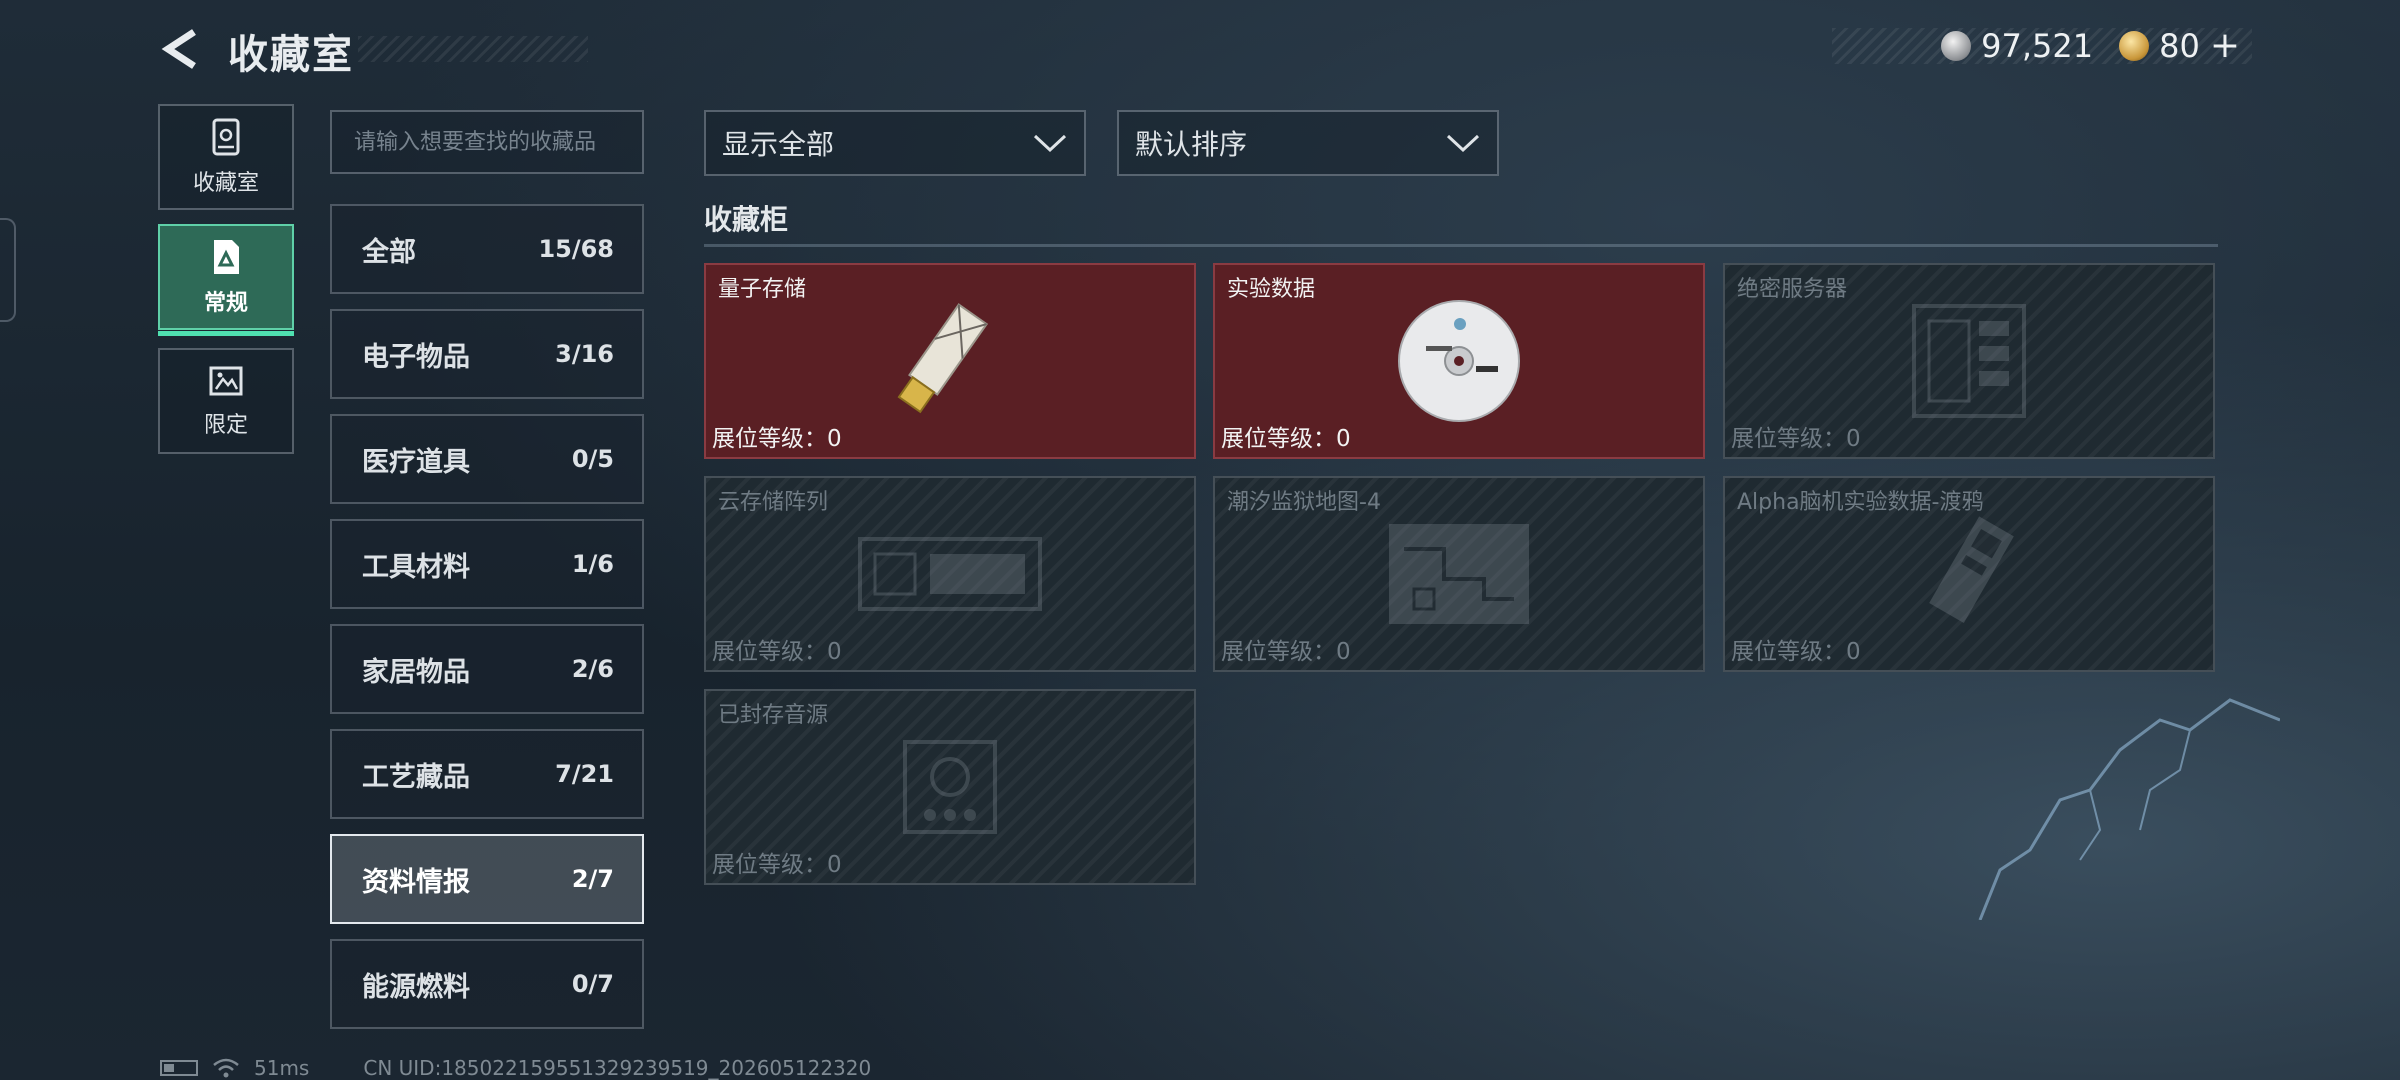 The height and width of the screenshot is (1080, 2400). Describe the element at coordinates (487, 984) in the screenshot. I see `category-energy: 能源燃料 0/7` at that location.